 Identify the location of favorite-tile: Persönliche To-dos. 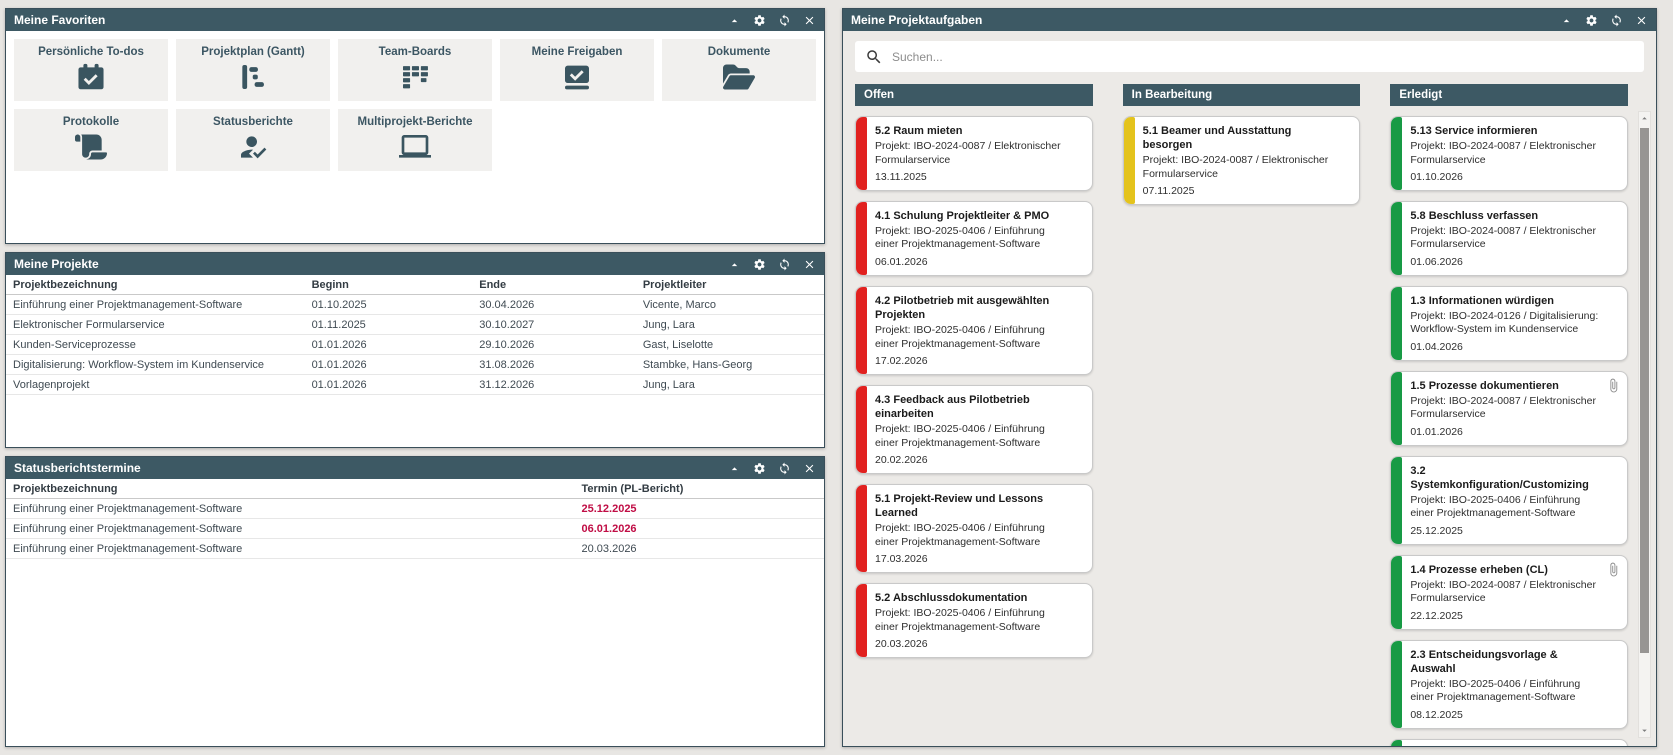
(91, 70).